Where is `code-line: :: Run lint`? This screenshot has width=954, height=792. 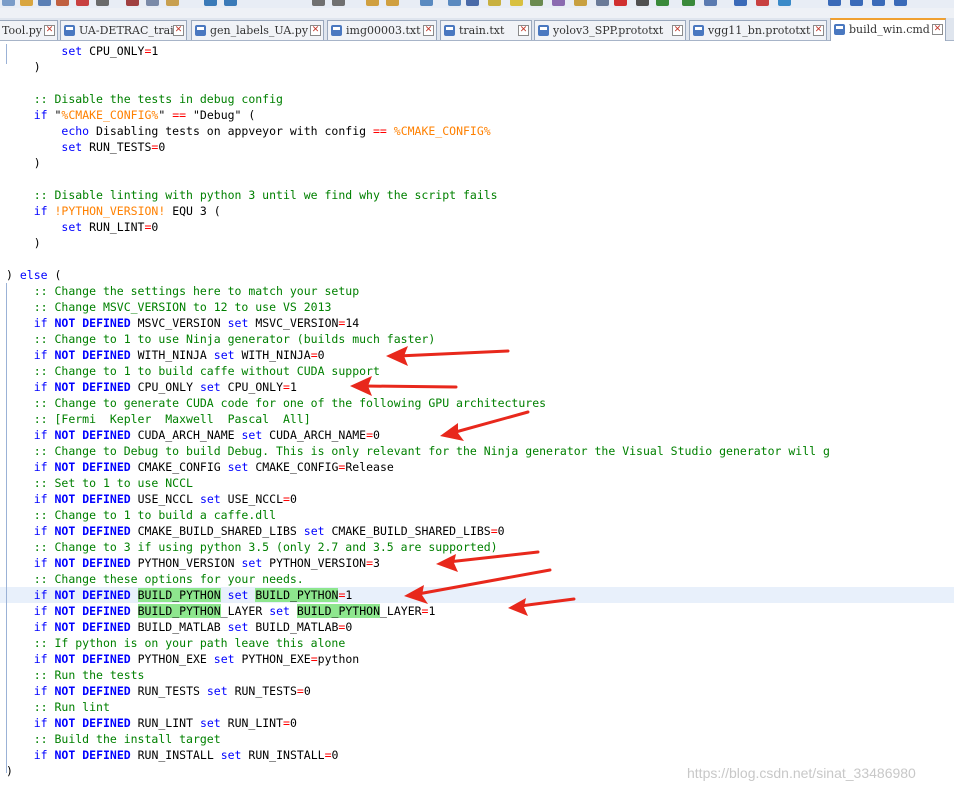 code-line: :: Run lint is located at coordinates (55, 707).